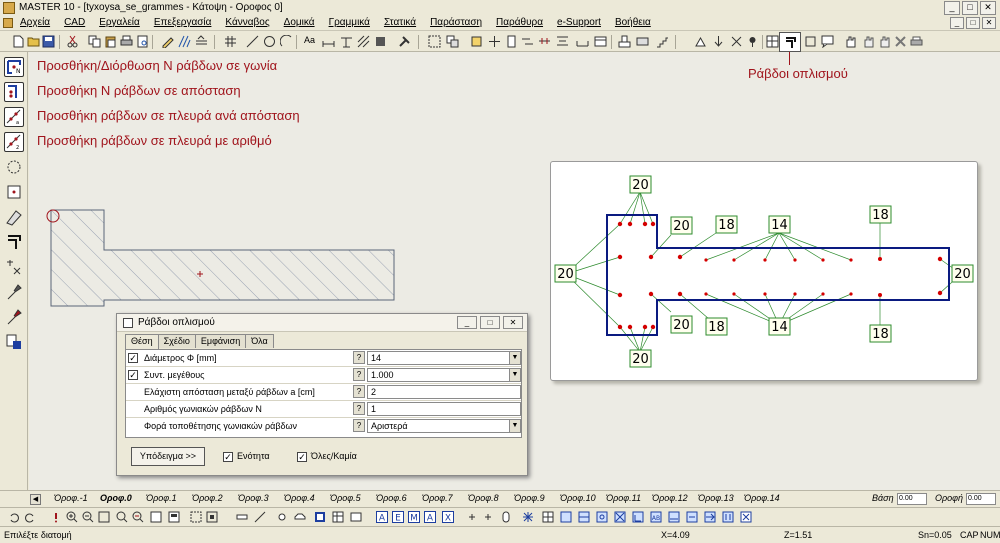 This screenshot has width=1000, height=543. What do you see at coordinates (14, 217) in the screenshot?
I see `eraser-icon` at bounding box center [14, 217].